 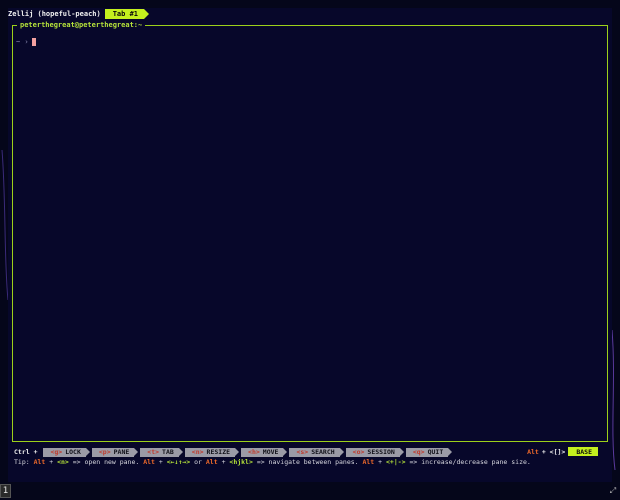 What do you see at coordinates (470, 462) in the screenshot?
I see `tip-text: => increase/decrease pane size.` at bounding box center [470, 462].